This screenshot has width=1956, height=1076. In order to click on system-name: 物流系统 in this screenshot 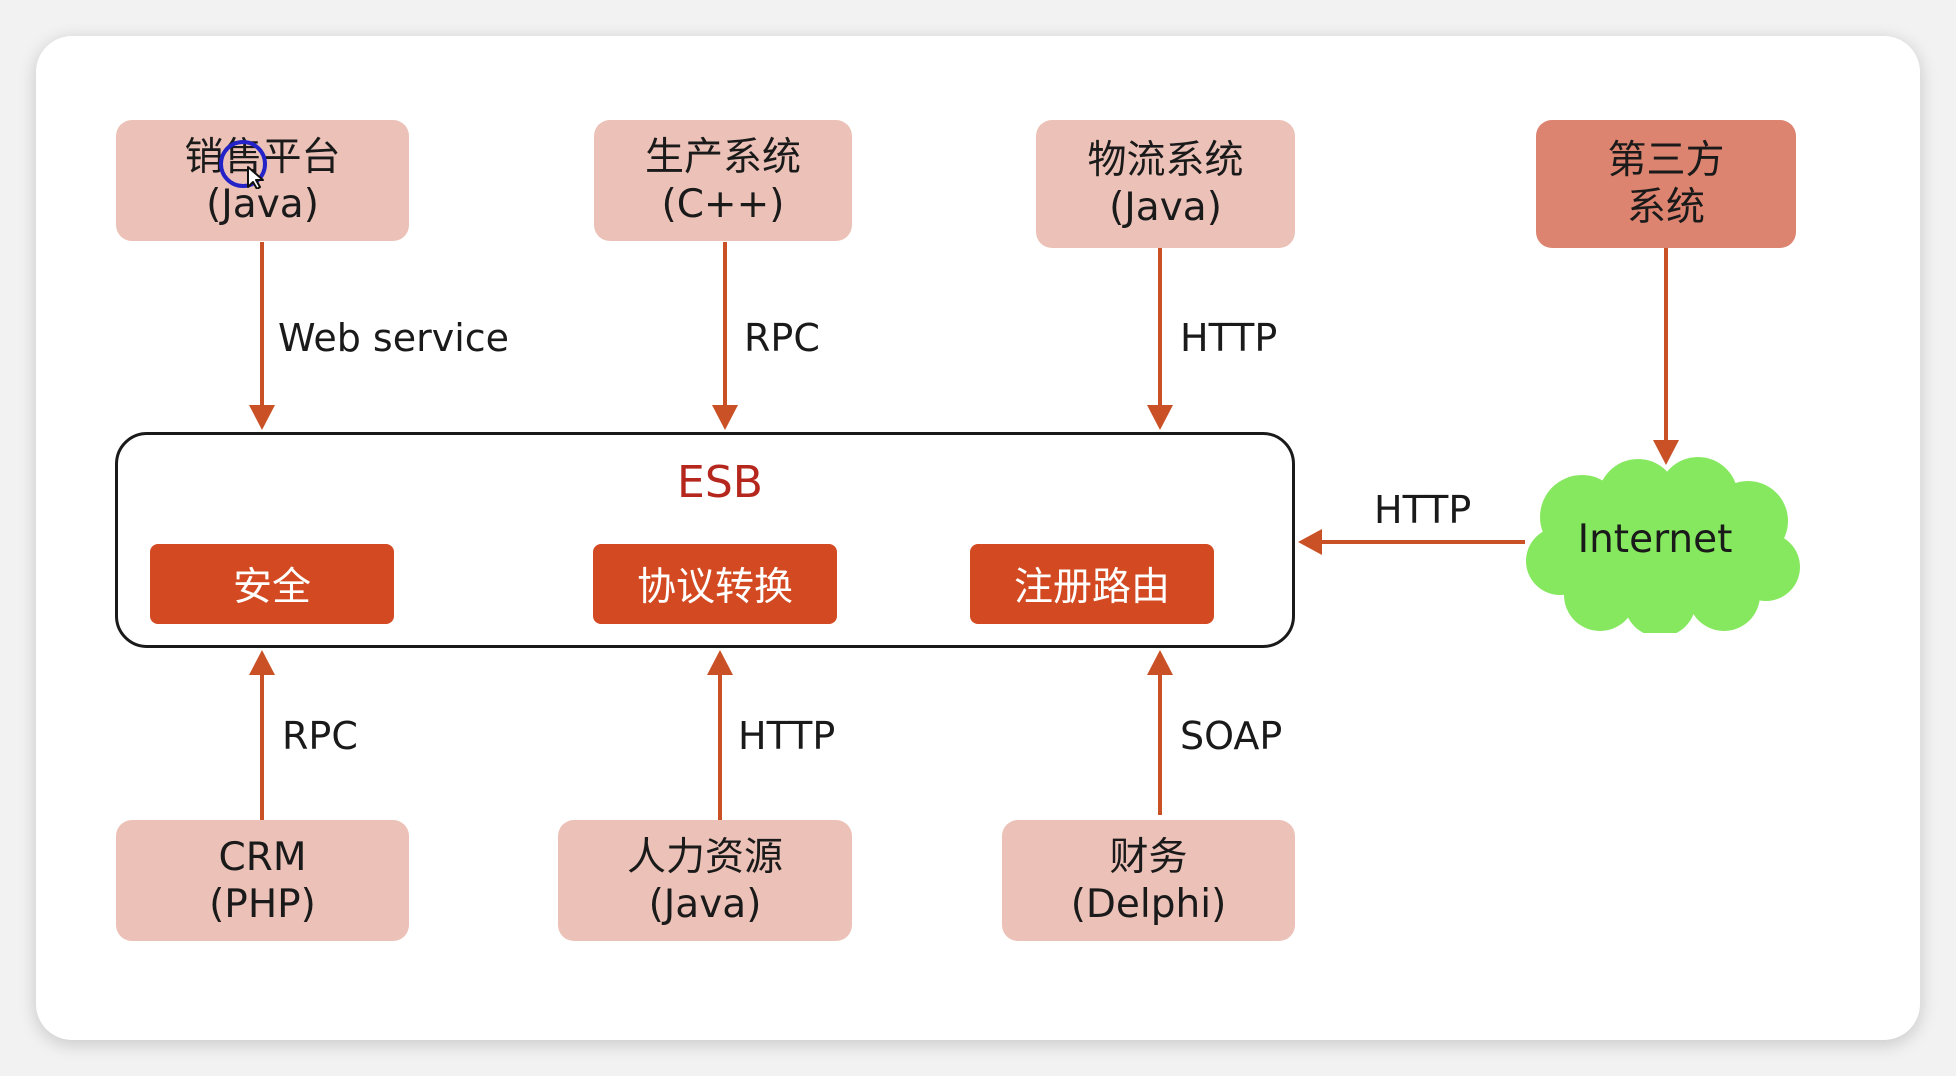, I will do `click(1165, 160)`.